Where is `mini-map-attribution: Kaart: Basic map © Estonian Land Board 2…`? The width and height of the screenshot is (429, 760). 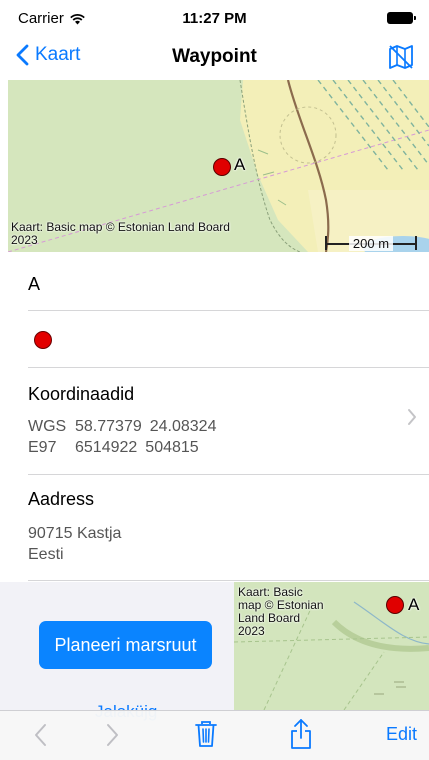
mini-map-attribution: Kaart: Basic map © Estonian Land Board 2… is located at coordinates (281, 611).